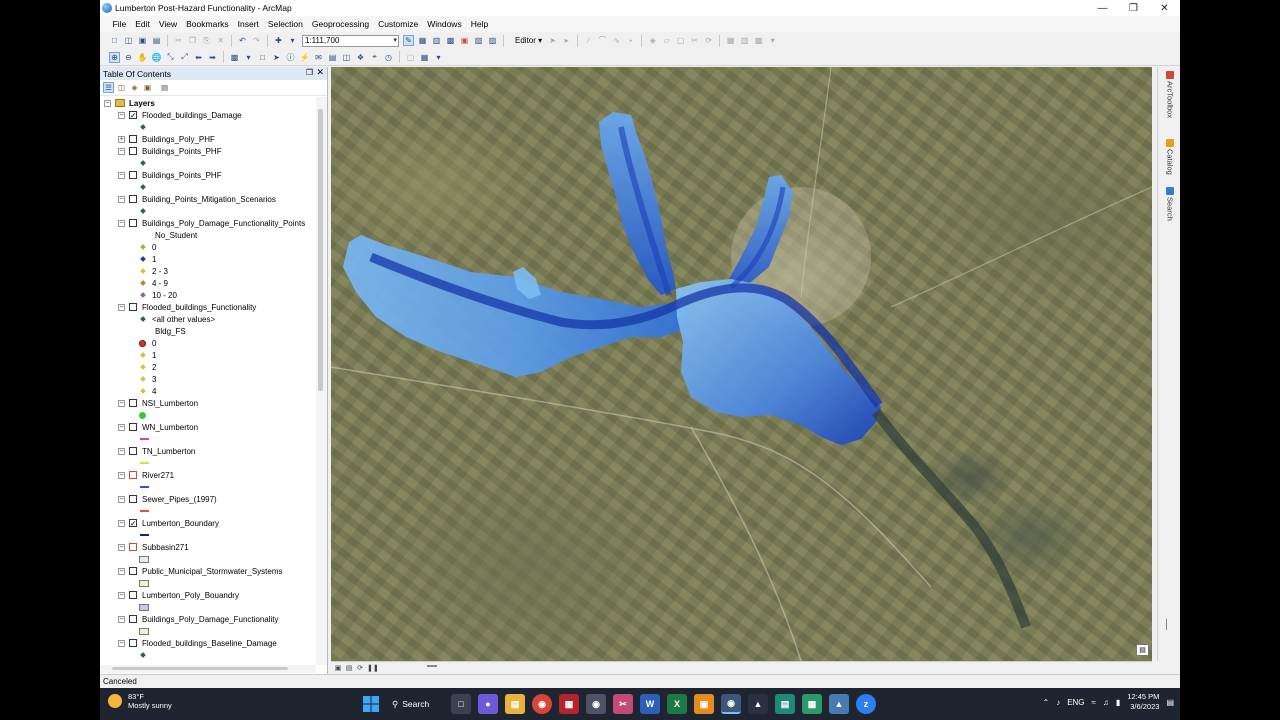 Image resolution: width=1280 pixels, height=720 pixels. What do you see at coordinates (616, 40) in the screenshot?
I see `trace-icon: ∿` at bounding box center [616, 40].